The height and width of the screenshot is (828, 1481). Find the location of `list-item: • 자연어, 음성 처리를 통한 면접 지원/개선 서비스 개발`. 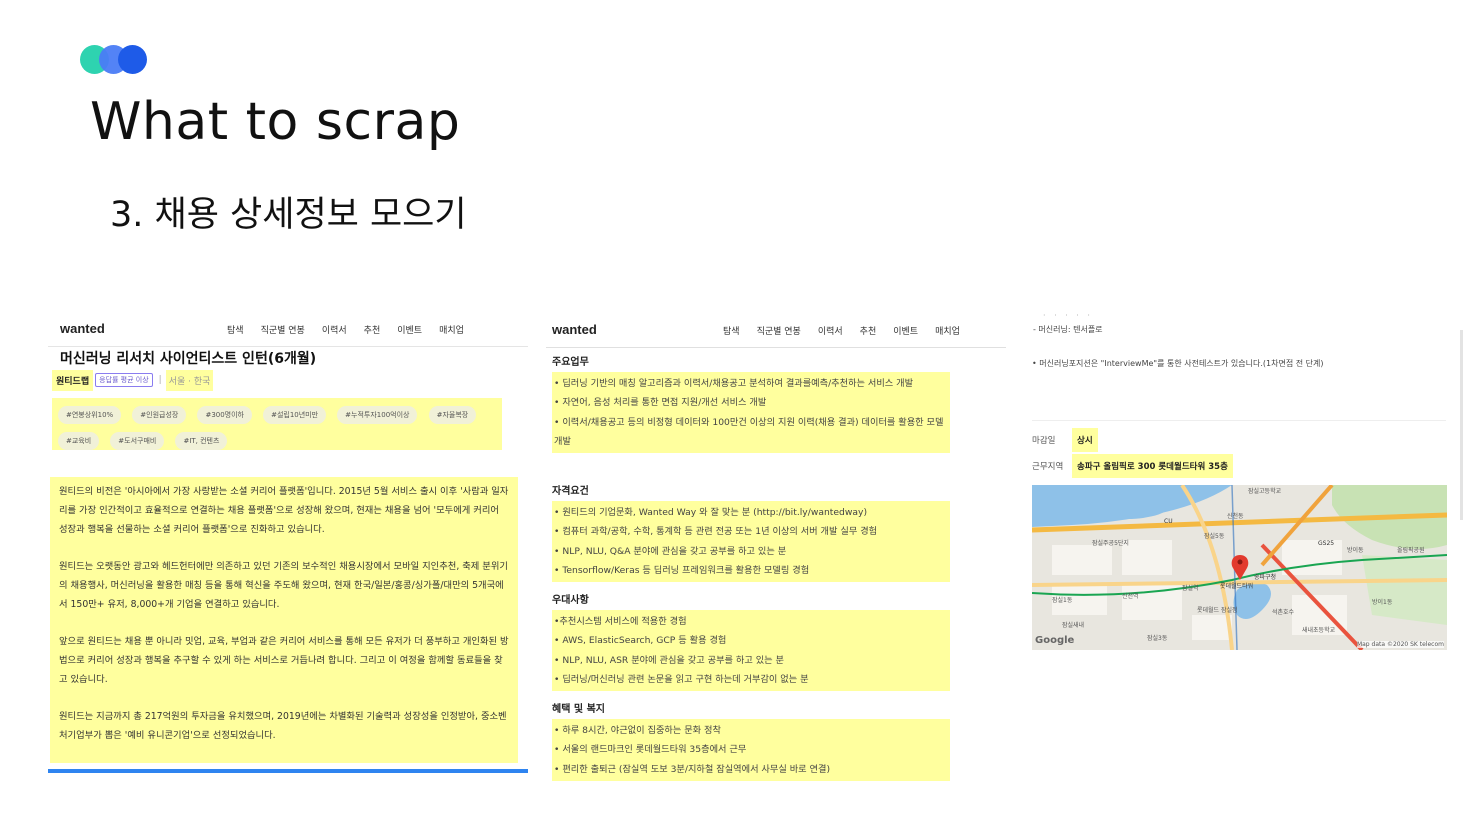

list-item: • 자연어, 음성 처리를 통한 면접 지원/개선 서비스 개발 is located at coordinates (660, 403).